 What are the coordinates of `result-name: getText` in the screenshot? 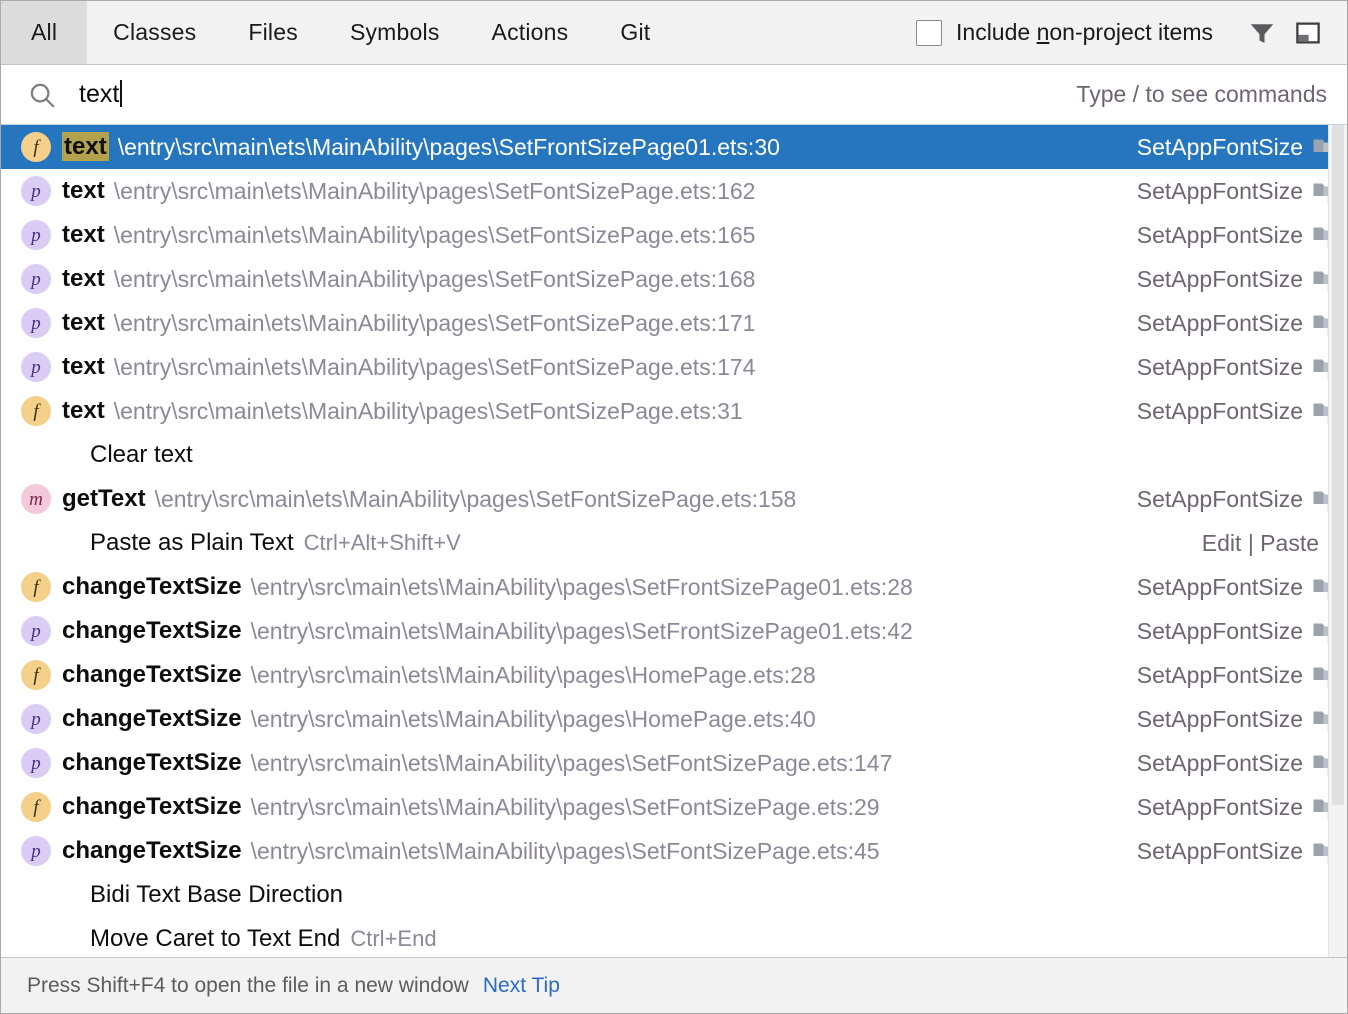 It's located at (104, 499).